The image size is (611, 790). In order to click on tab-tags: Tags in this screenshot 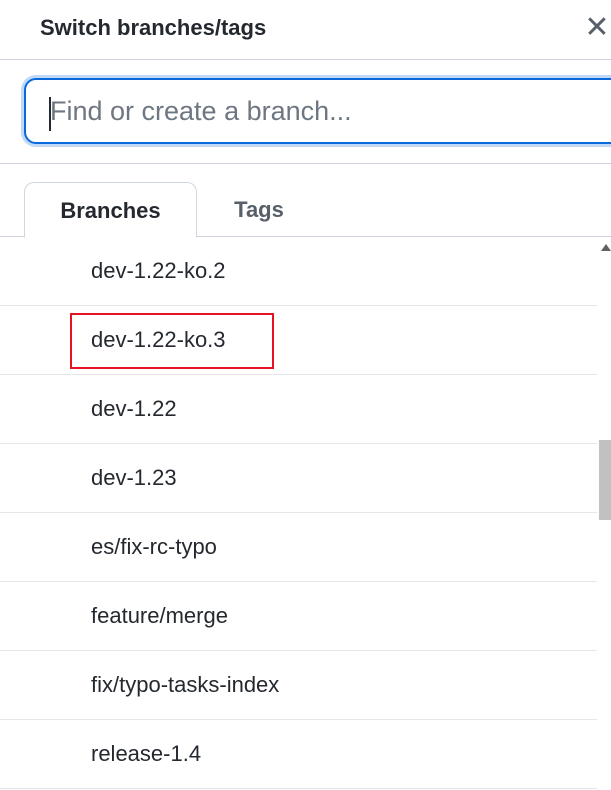, I will do `click(259, 209)`.